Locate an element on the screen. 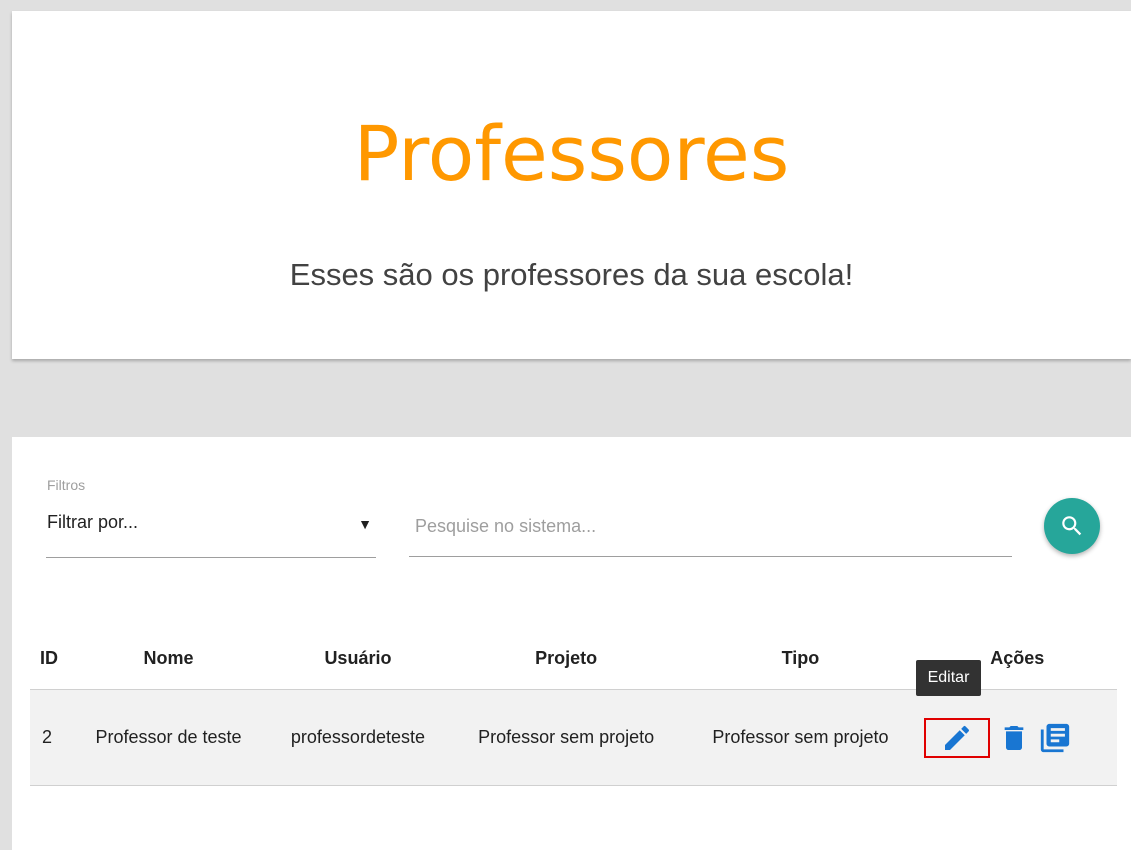  edit-tooltip: Editar is located at coordinates (948, 677).